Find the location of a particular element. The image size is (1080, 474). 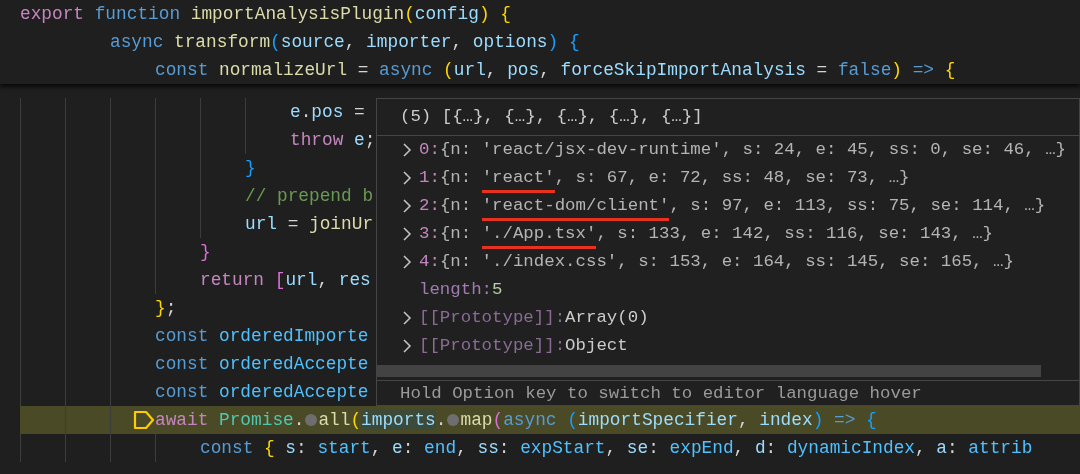

scrollbar is located at coordinates (709, 371).